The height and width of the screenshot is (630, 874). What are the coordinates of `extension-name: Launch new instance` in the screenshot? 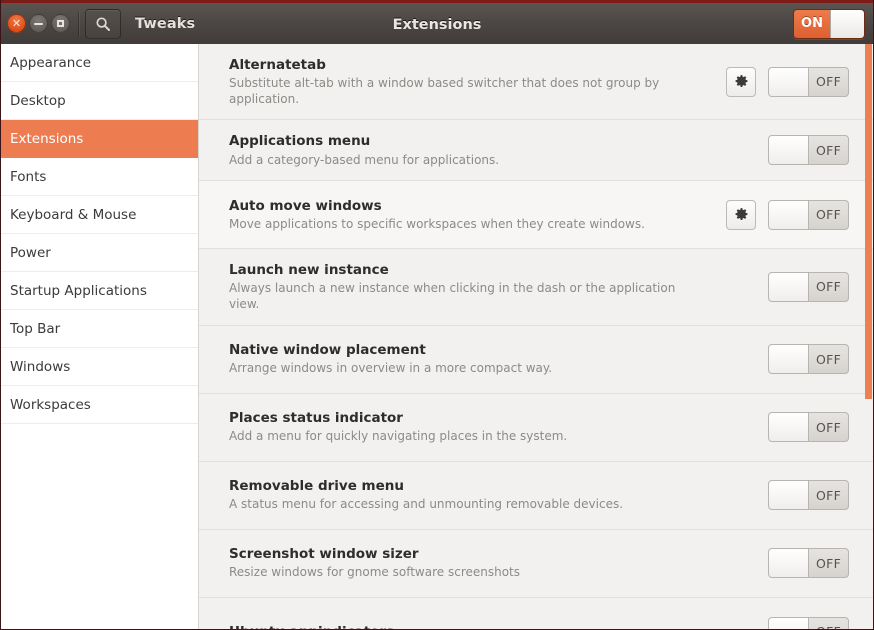 It's located at (309, 270).